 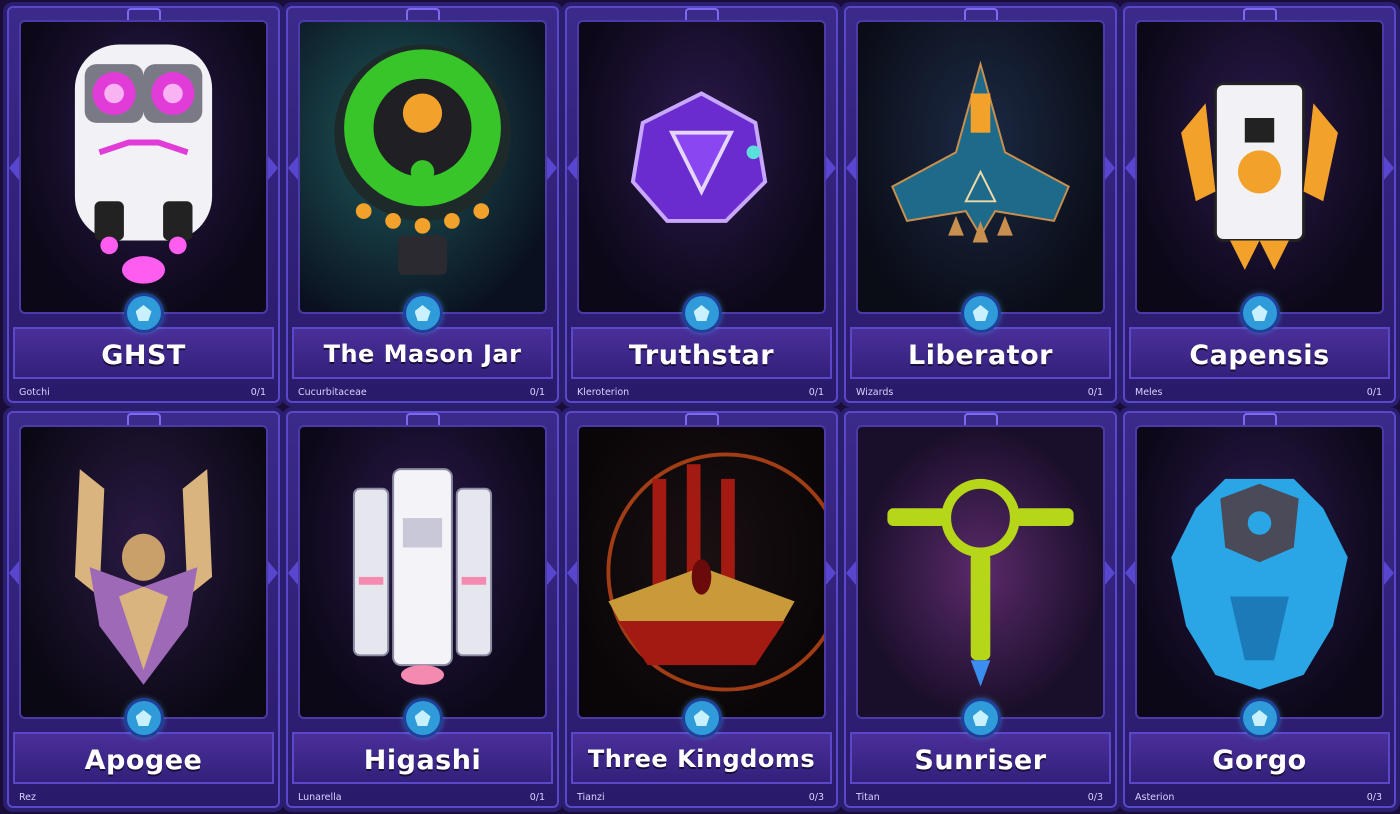 I want to click on ship-name: Liberator, so click(x=980, y=355).